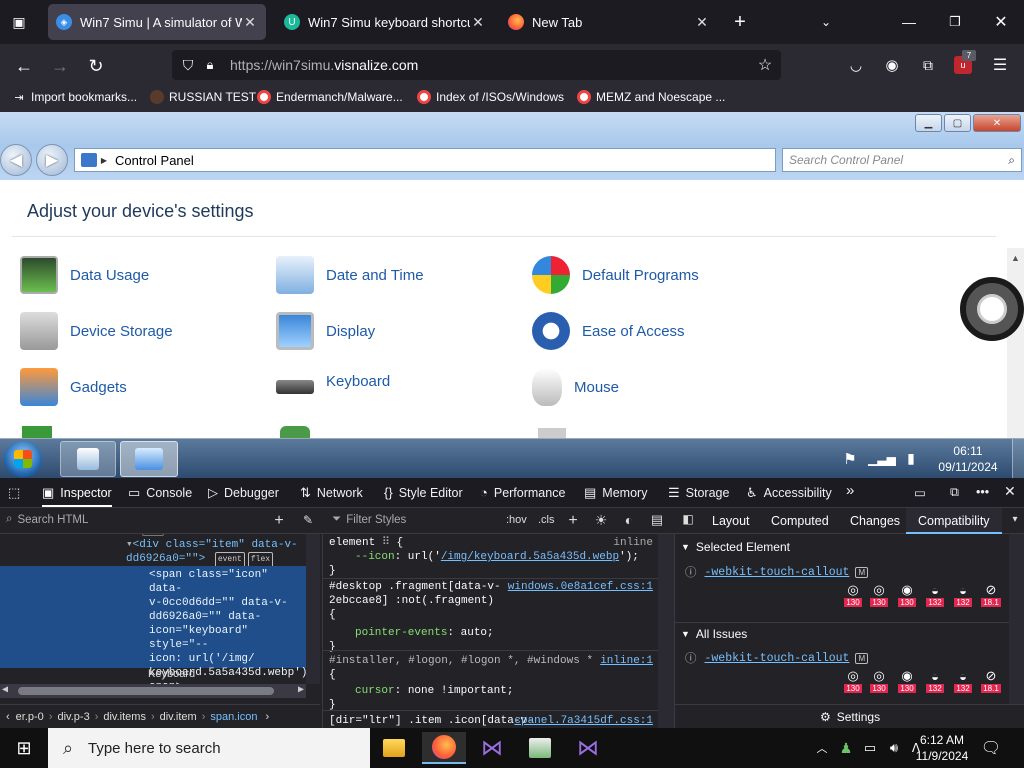 The height and width of the screenshot is (768, 1024). I want to click on toggle-sidebar-icon: ◧, so click(688, 519).